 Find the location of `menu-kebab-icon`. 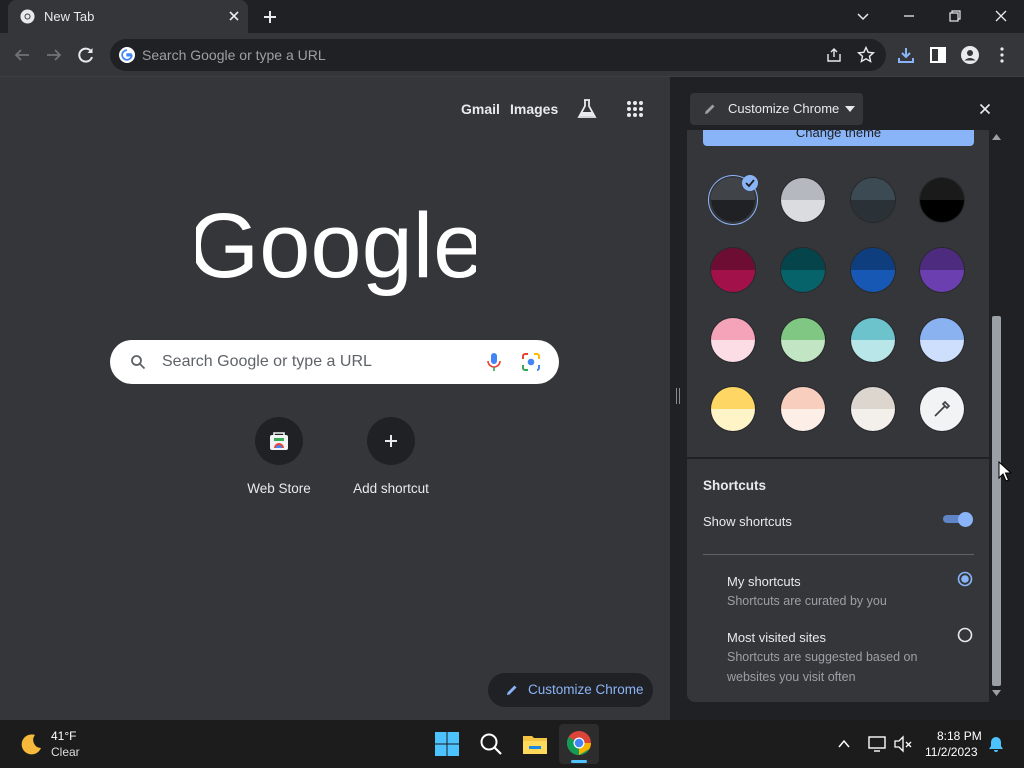

menu-kebab-icon is located at coordinates (1002, 55).